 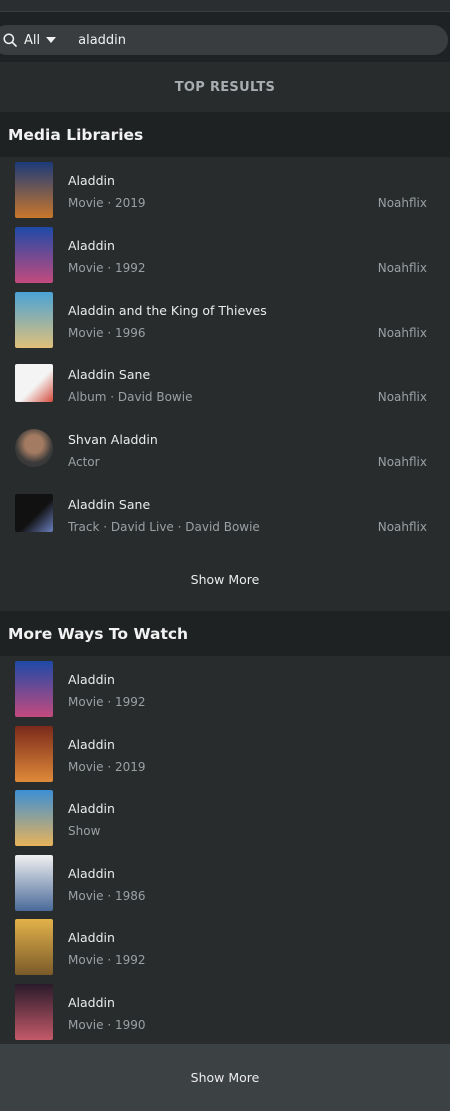 What do you see at coordinates (225, 87) in the screenshot?
I see `top-results-heading: TOP RESULTS` at bounding box center [225, 87].